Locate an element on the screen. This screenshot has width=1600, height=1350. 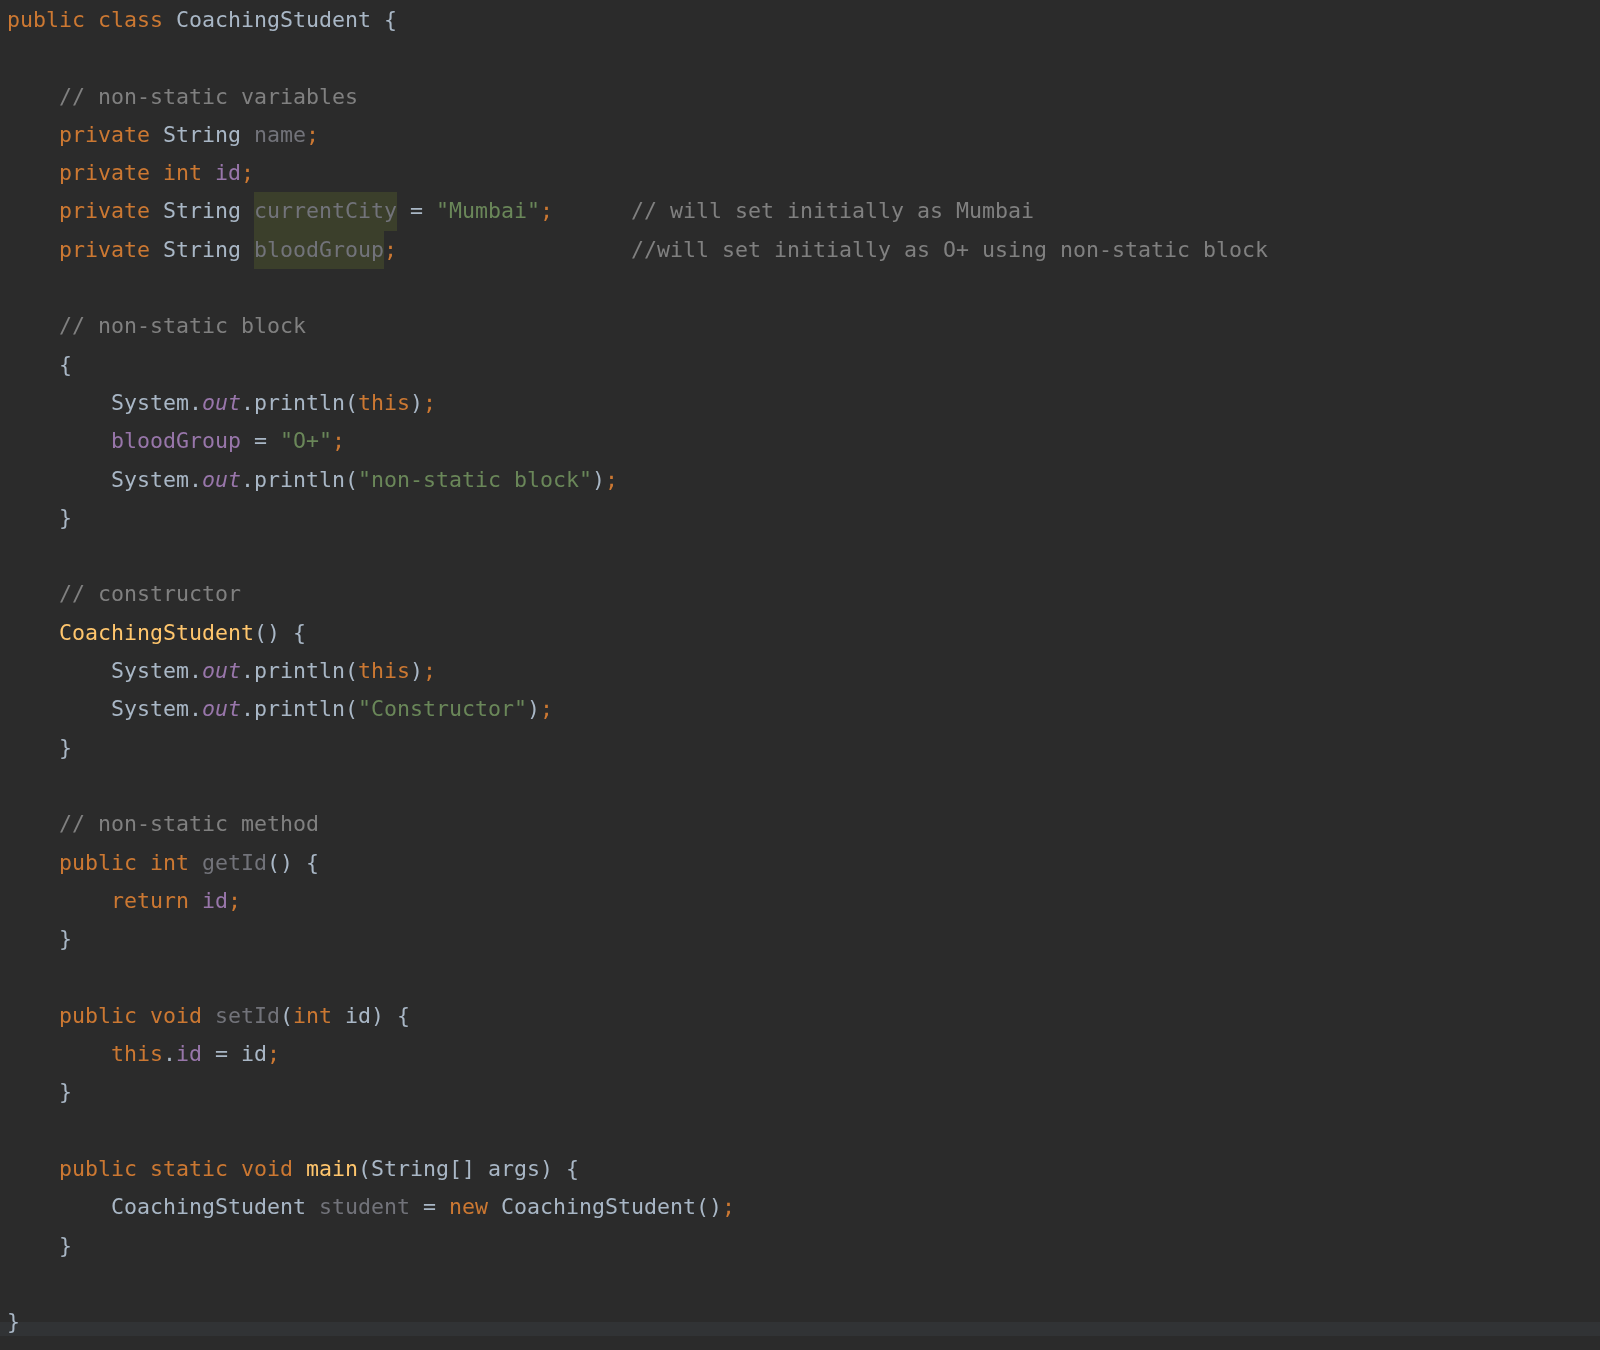
code-line: // constructor is located at coordinates (149, 594).